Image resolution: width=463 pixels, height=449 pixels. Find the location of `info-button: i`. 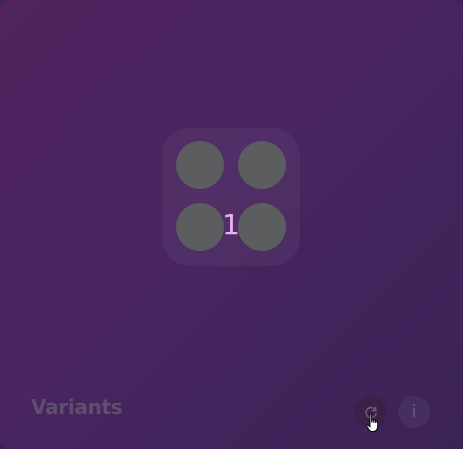

info-button: i is located at coordinates (414, 412).